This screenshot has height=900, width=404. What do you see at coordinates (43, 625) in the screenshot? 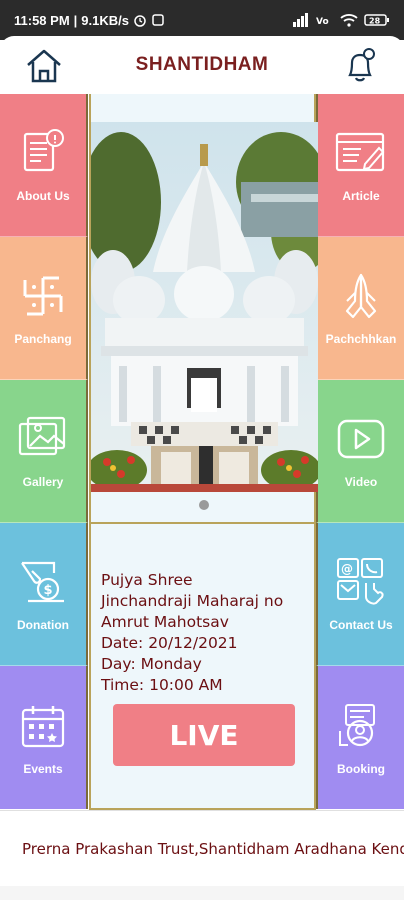
I see `tile-label: Donation` at bounding box center [43, 625].